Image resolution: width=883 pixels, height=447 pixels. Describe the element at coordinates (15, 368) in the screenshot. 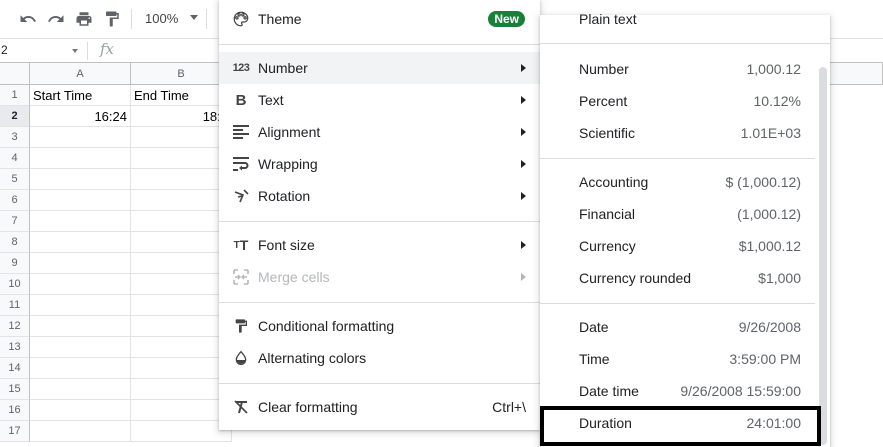

I see `row-header: 14` at that location.